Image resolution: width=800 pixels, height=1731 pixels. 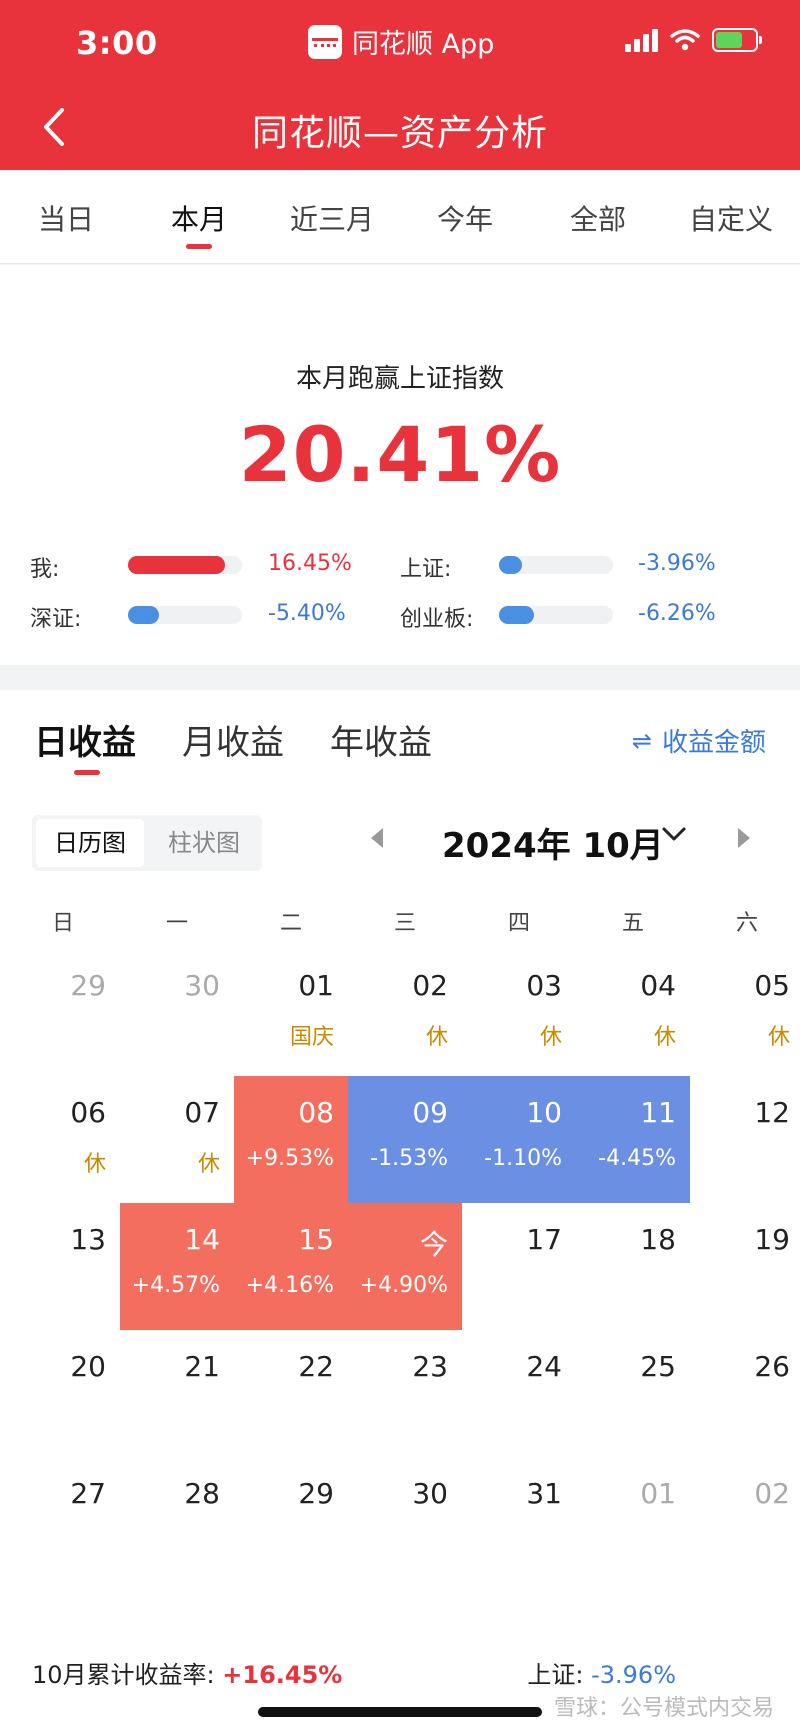 What do you see at coordinates (377, 838) in the screenshot?
I see `prev-month-icon` at bounding box center [377, 838].